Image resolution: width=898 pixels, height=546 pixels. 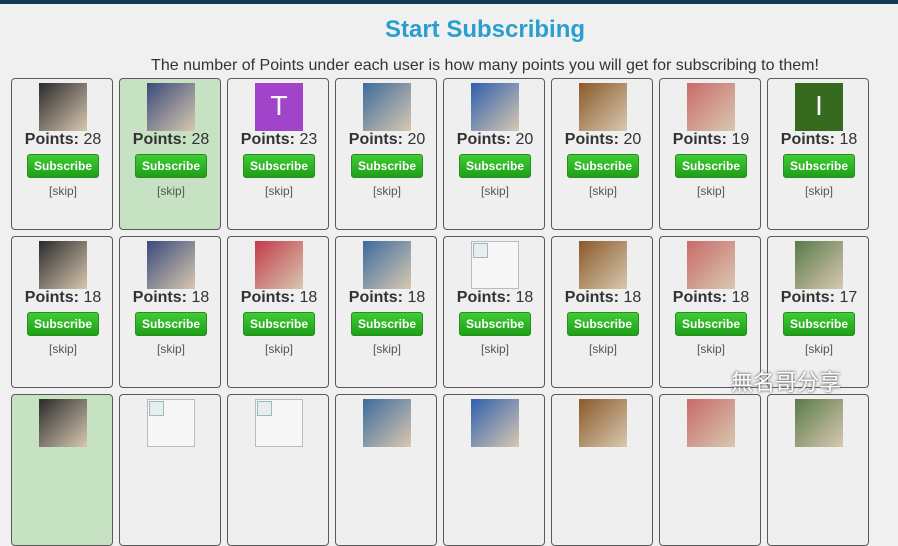 I want to click on user-card: I Points: 18 Subscribe [skip], so click(x=818, y=154).